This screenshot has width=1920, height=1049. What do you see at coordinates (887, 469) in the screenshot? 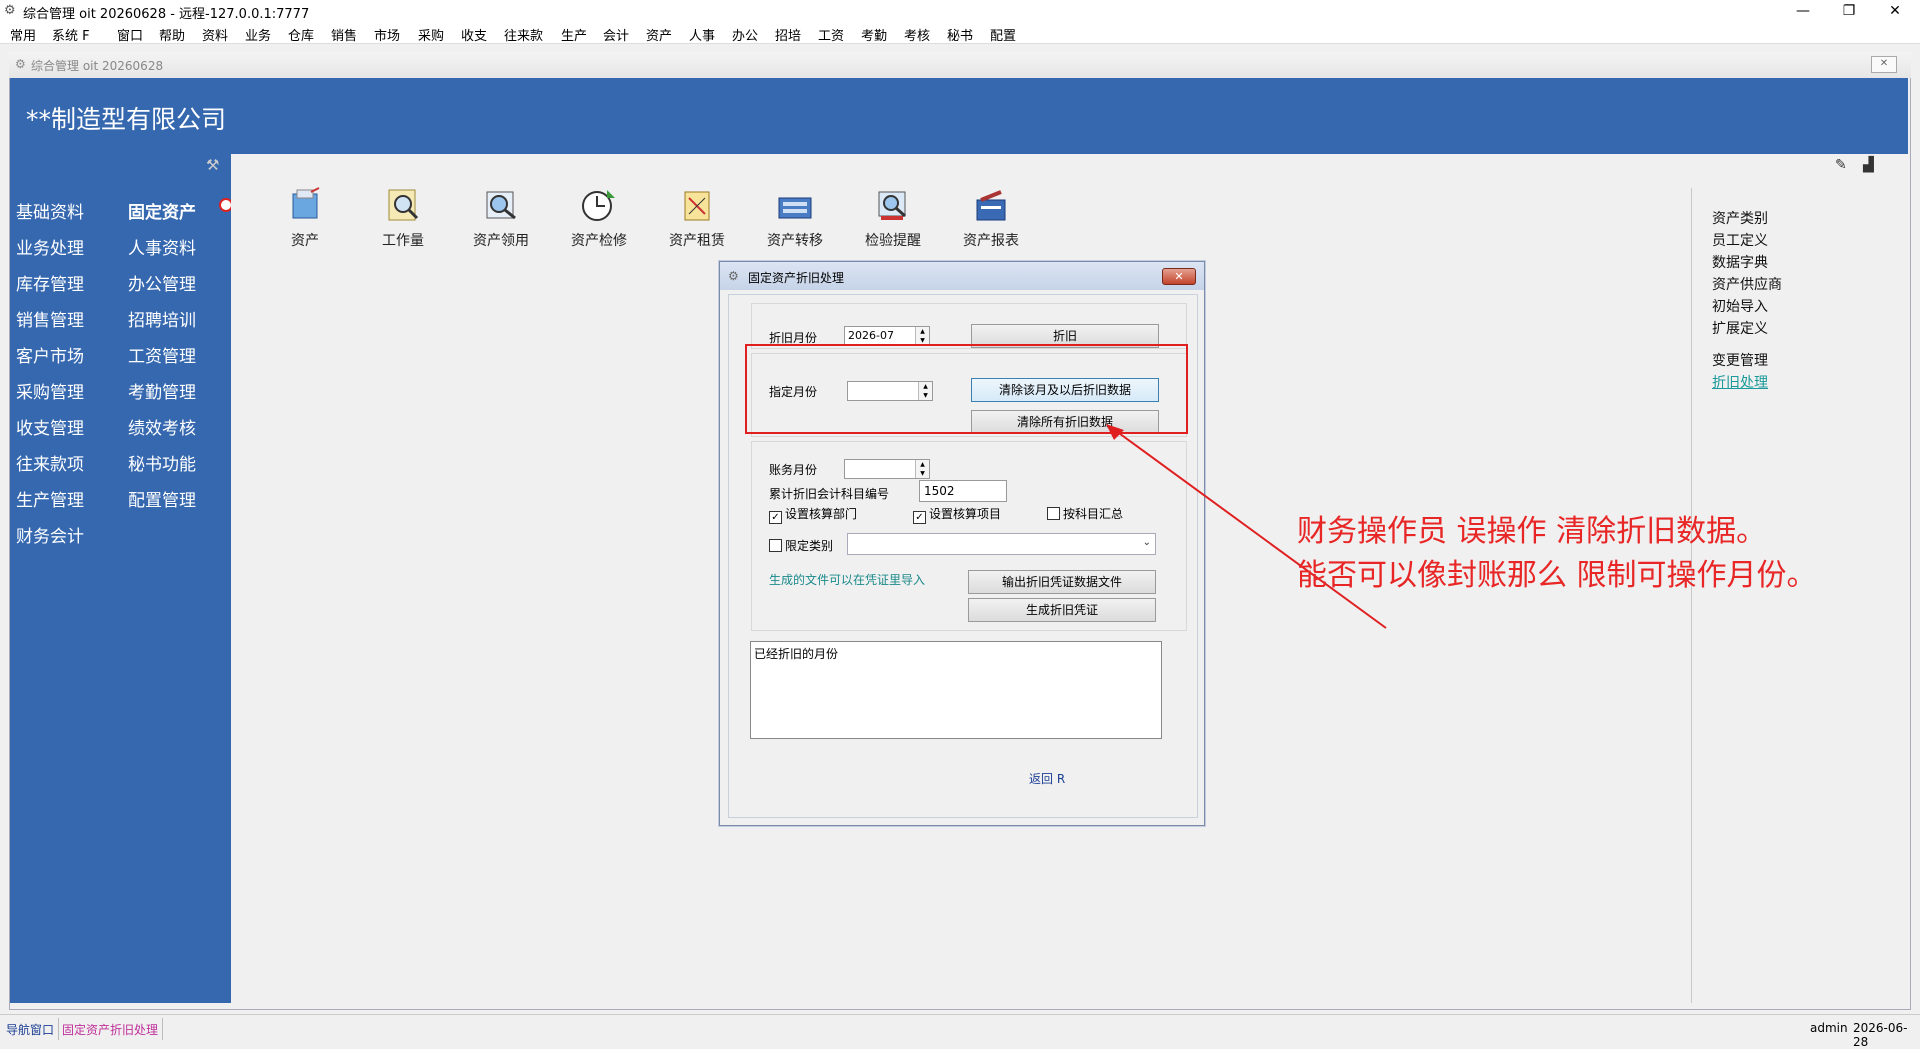
I see `acct-month-spinner: ▲ ▼` at bounding box center [887, 469].